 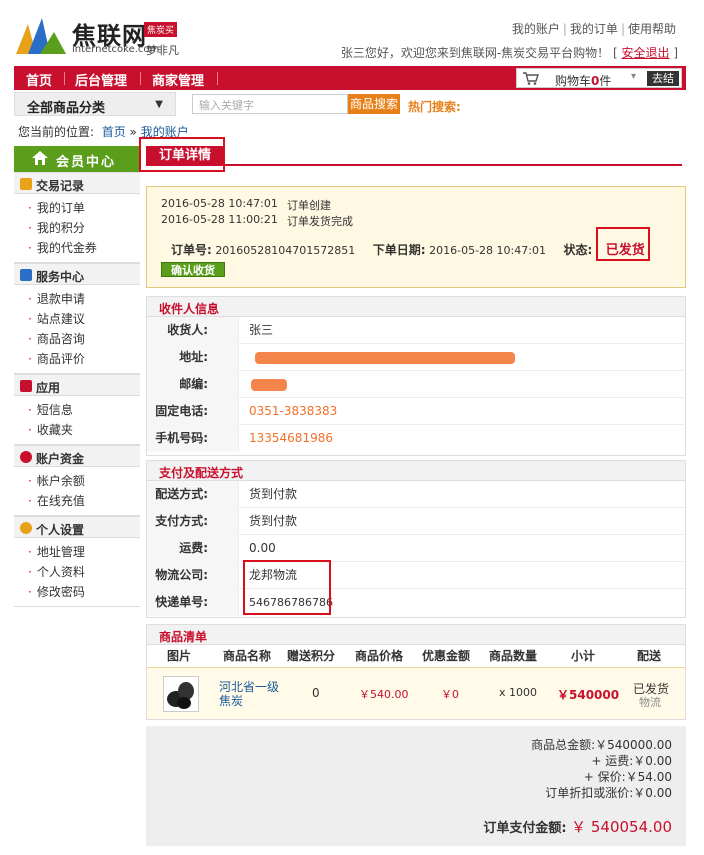 What do you see at coordinates (450, 694) in the screenshot?
I see `product-discount: ￥0` at bounding box center [450, 694].